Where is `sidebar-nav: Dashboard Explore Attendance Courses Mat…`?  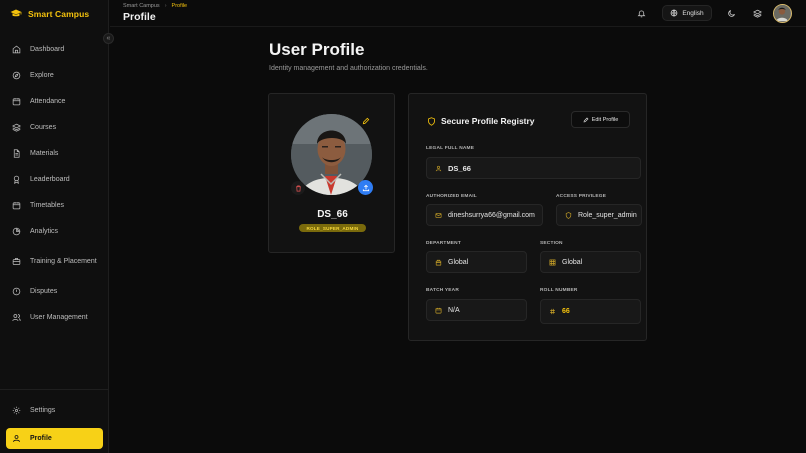 sidebar-nav: Dashboard Explore Attendance Courses Mat… is located at coordinates (54, 183).